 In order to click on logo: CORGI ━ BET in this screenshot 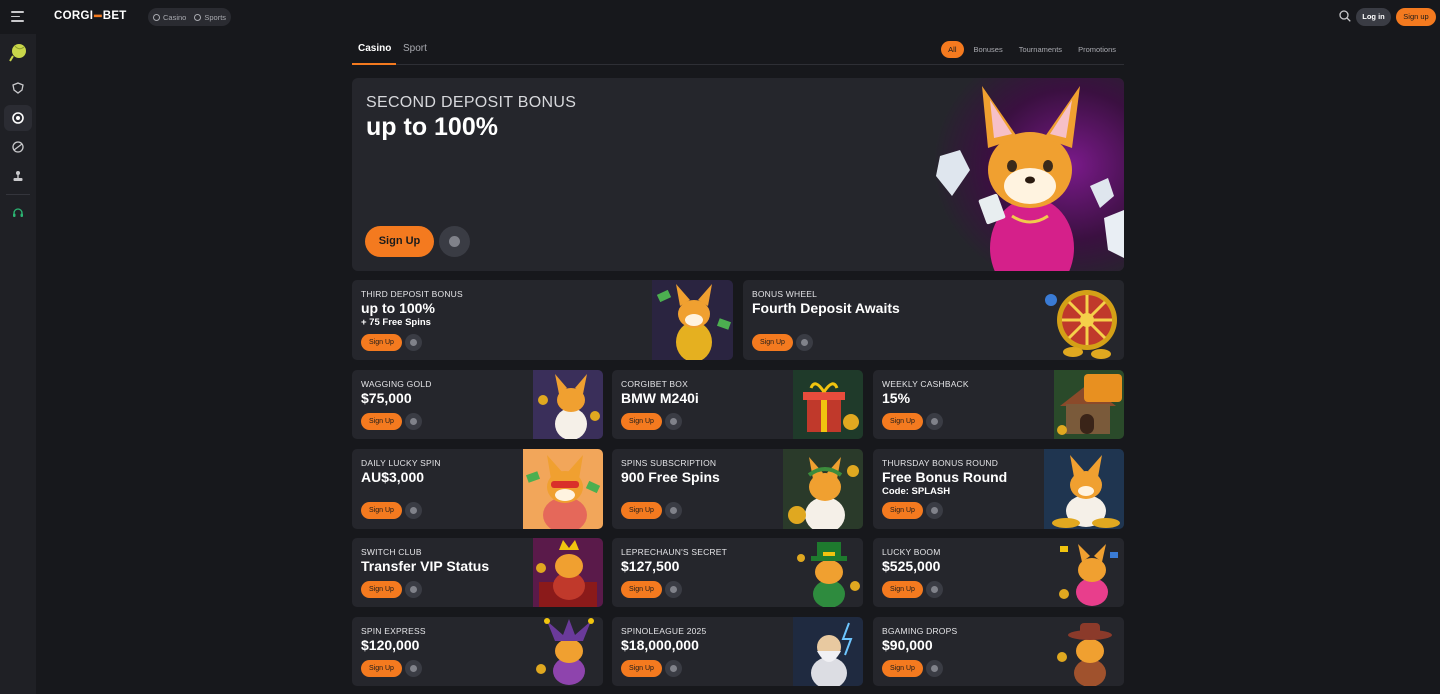, I will do `click(90, 16)`.